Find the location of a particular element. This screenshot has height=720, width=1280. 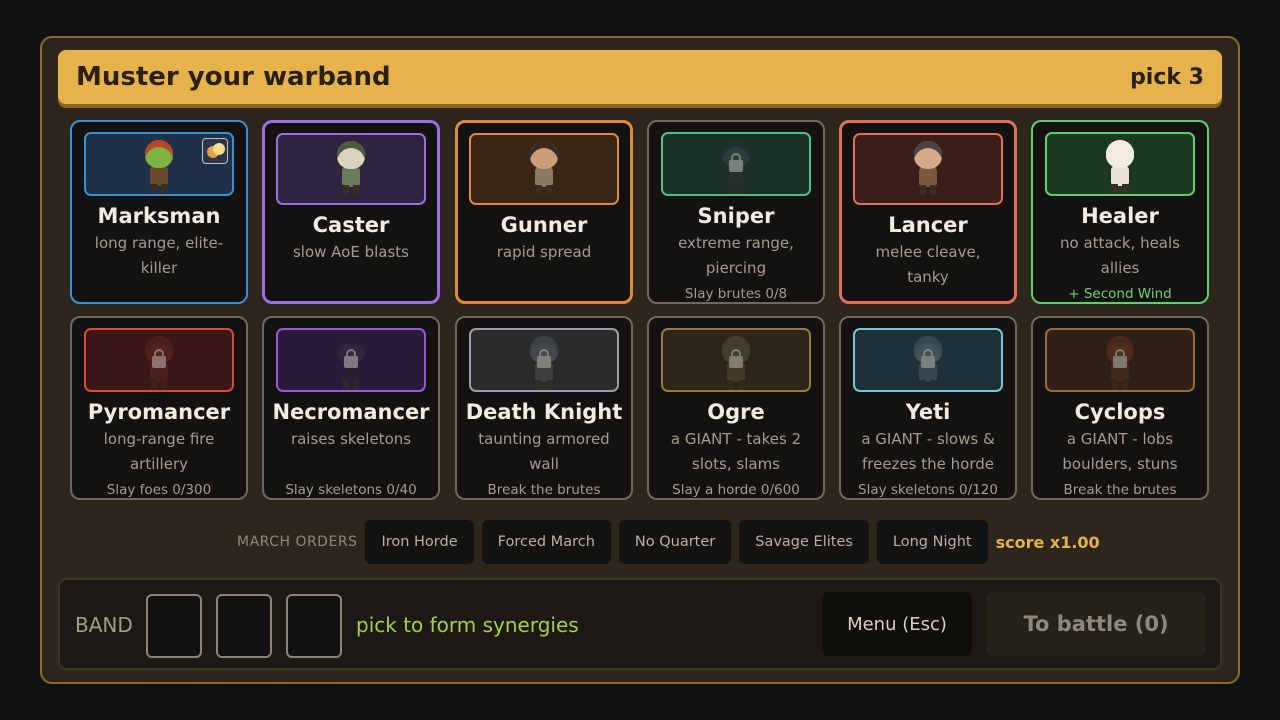

unit-description: long range, elite-killer is located at coordinates (159, 255).